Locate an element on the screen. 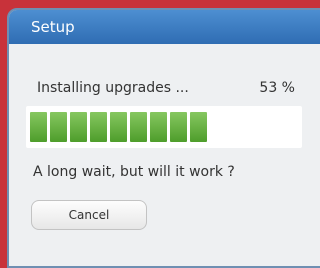 This screenshot has width=320, height=268. title-bar: Setup is located at coordinates (164, 27).